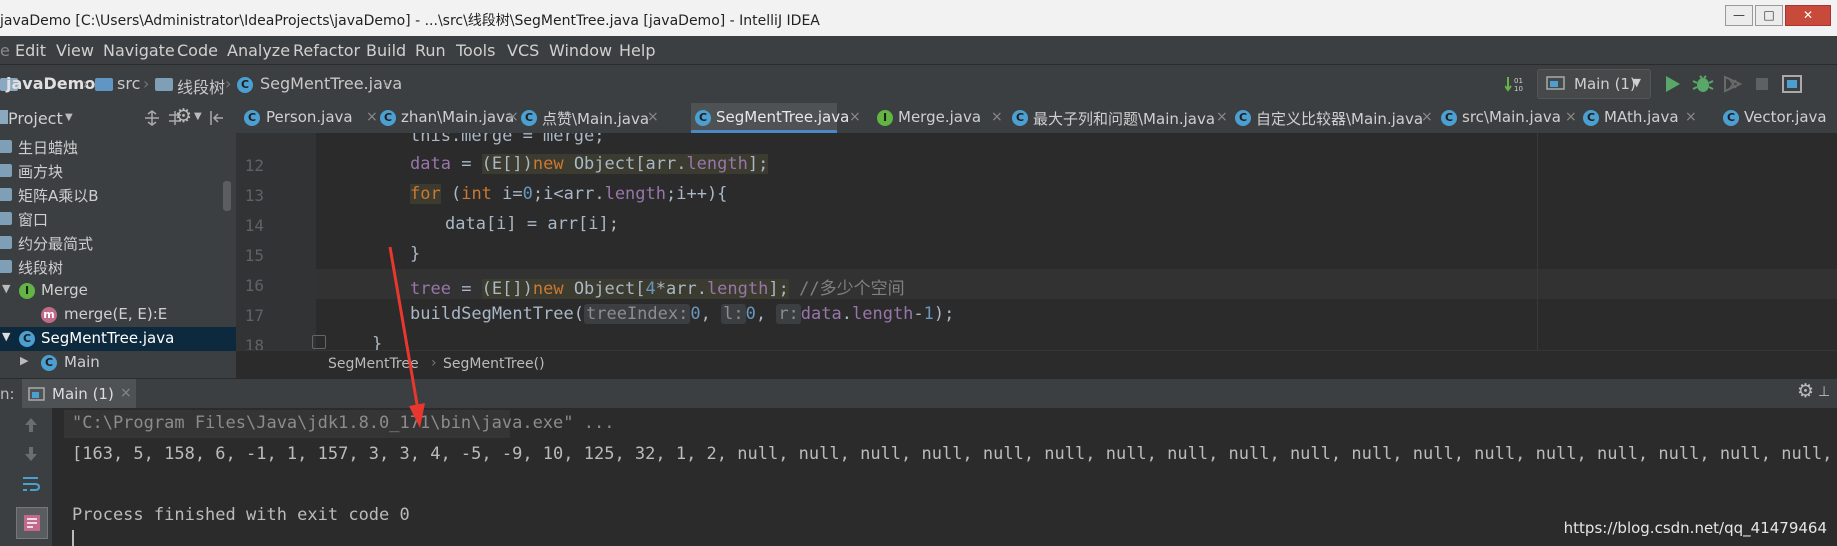 The width and height of the screenshot is (1837, 546). Describe the element at coordinates (430, 50) in the screenshot. I see `menu-run: Run` at that location.